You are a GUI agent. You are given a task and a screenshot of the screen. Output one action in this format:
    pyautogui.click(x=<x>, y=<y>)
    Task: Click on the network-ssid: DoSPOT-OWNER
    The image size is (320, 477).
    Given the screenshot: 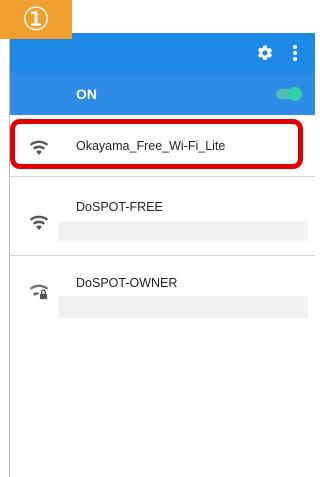 What is the action you would take?
    pyautogui.click(x=127, y=283)
    